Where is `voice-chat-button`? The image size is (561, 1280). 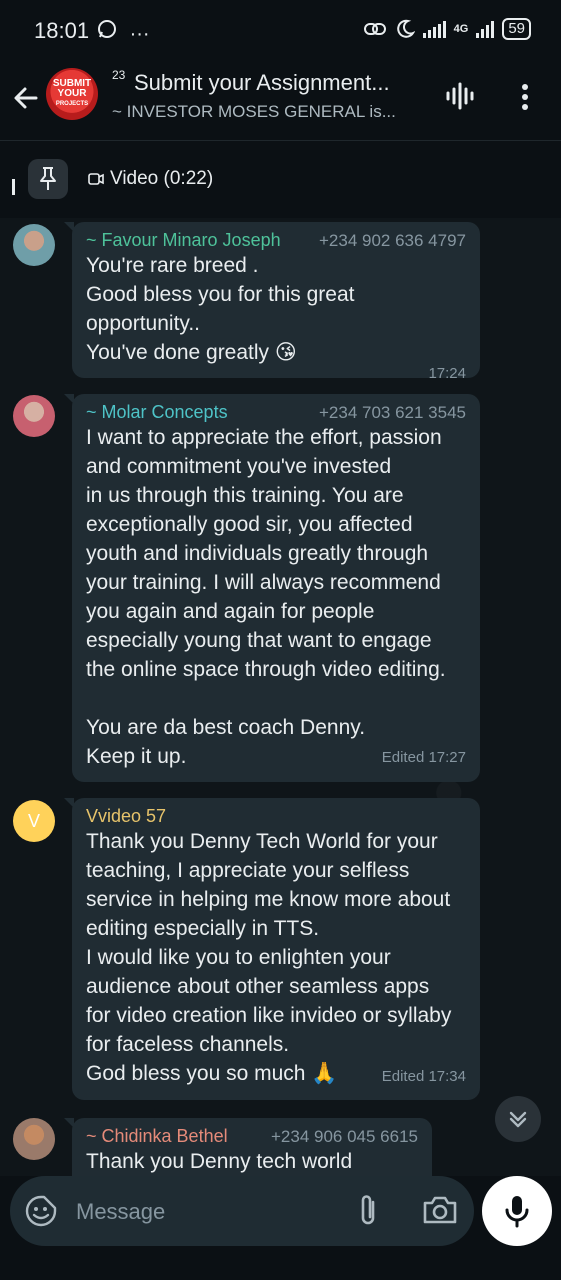 voice-chat-button is located at coordinates (461, 96).